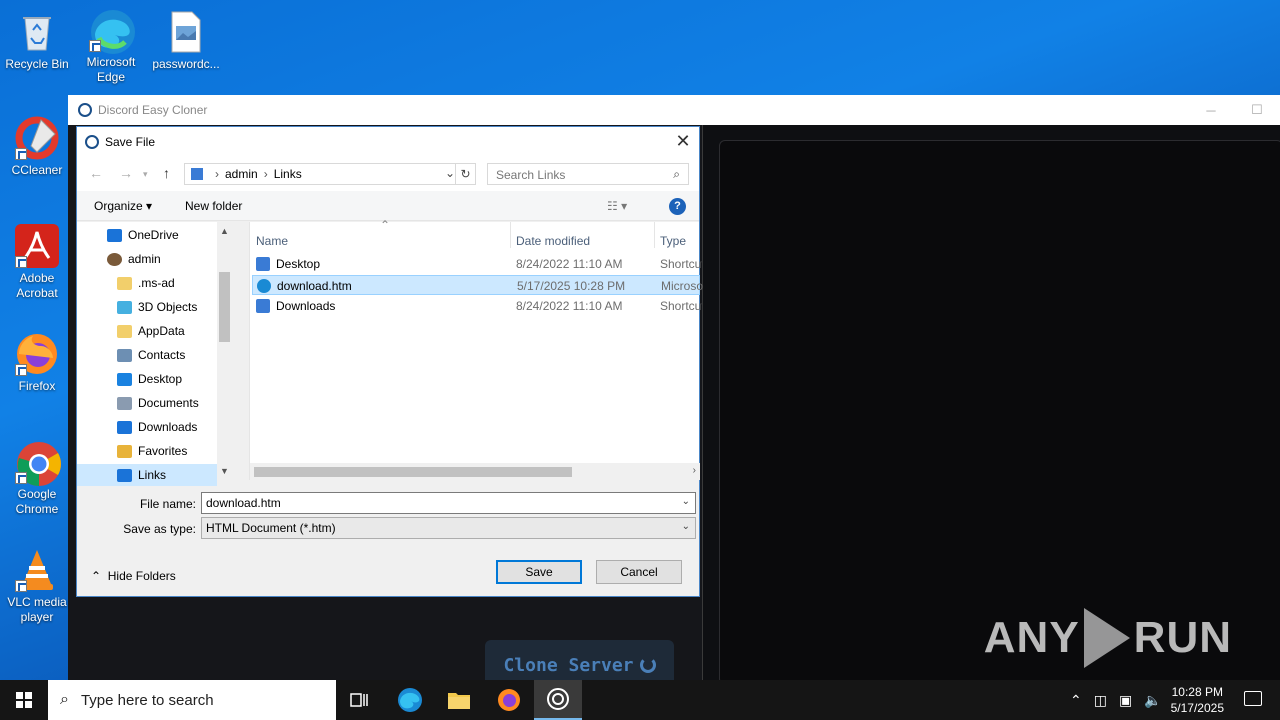 The height and width of the screenshot is (720, 1280). I want to click on start-button, so click(24, 700).